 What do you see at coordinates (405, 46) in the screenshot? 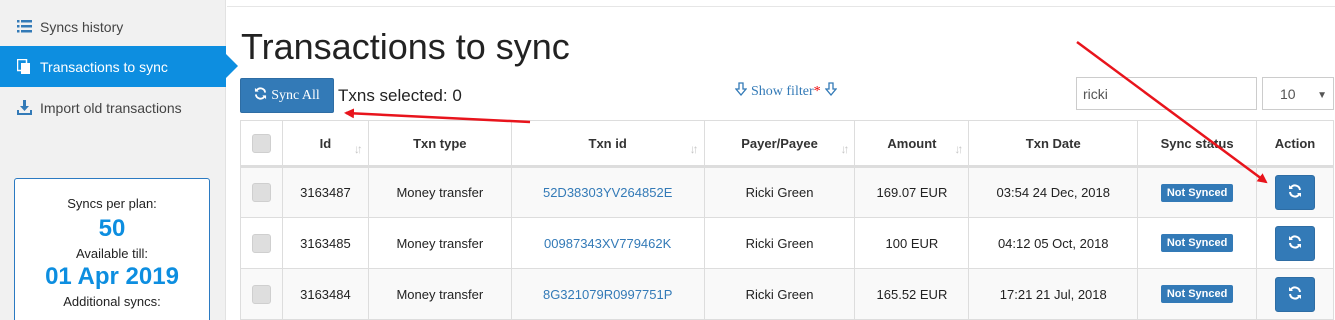
I see `page-title: Transactions to sync` at bounding box center [405, 46].